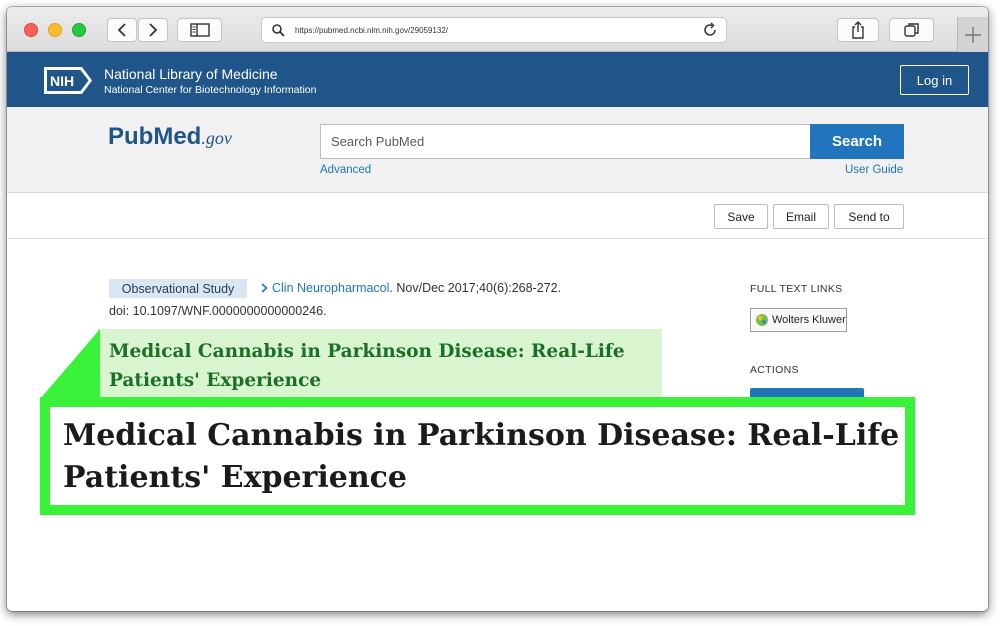 Image resolution: width=1000 pixels, height=626 pixels. Describe the element at coordinates (177, 136) in the screenshot. I see `pubmed-logo-med: Med` at that location.